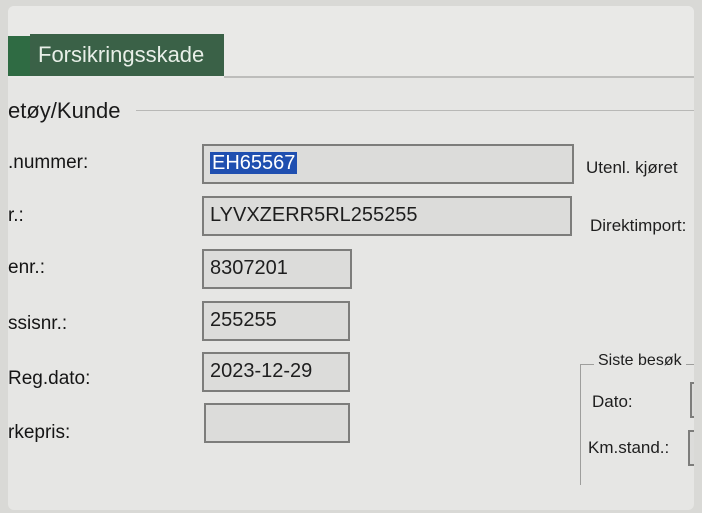 Image resolution: width=702 pixels, height=513 pixels. Describe the element at coordinates (459, 77) in the screenshot. I see `tab-divider` at that location.